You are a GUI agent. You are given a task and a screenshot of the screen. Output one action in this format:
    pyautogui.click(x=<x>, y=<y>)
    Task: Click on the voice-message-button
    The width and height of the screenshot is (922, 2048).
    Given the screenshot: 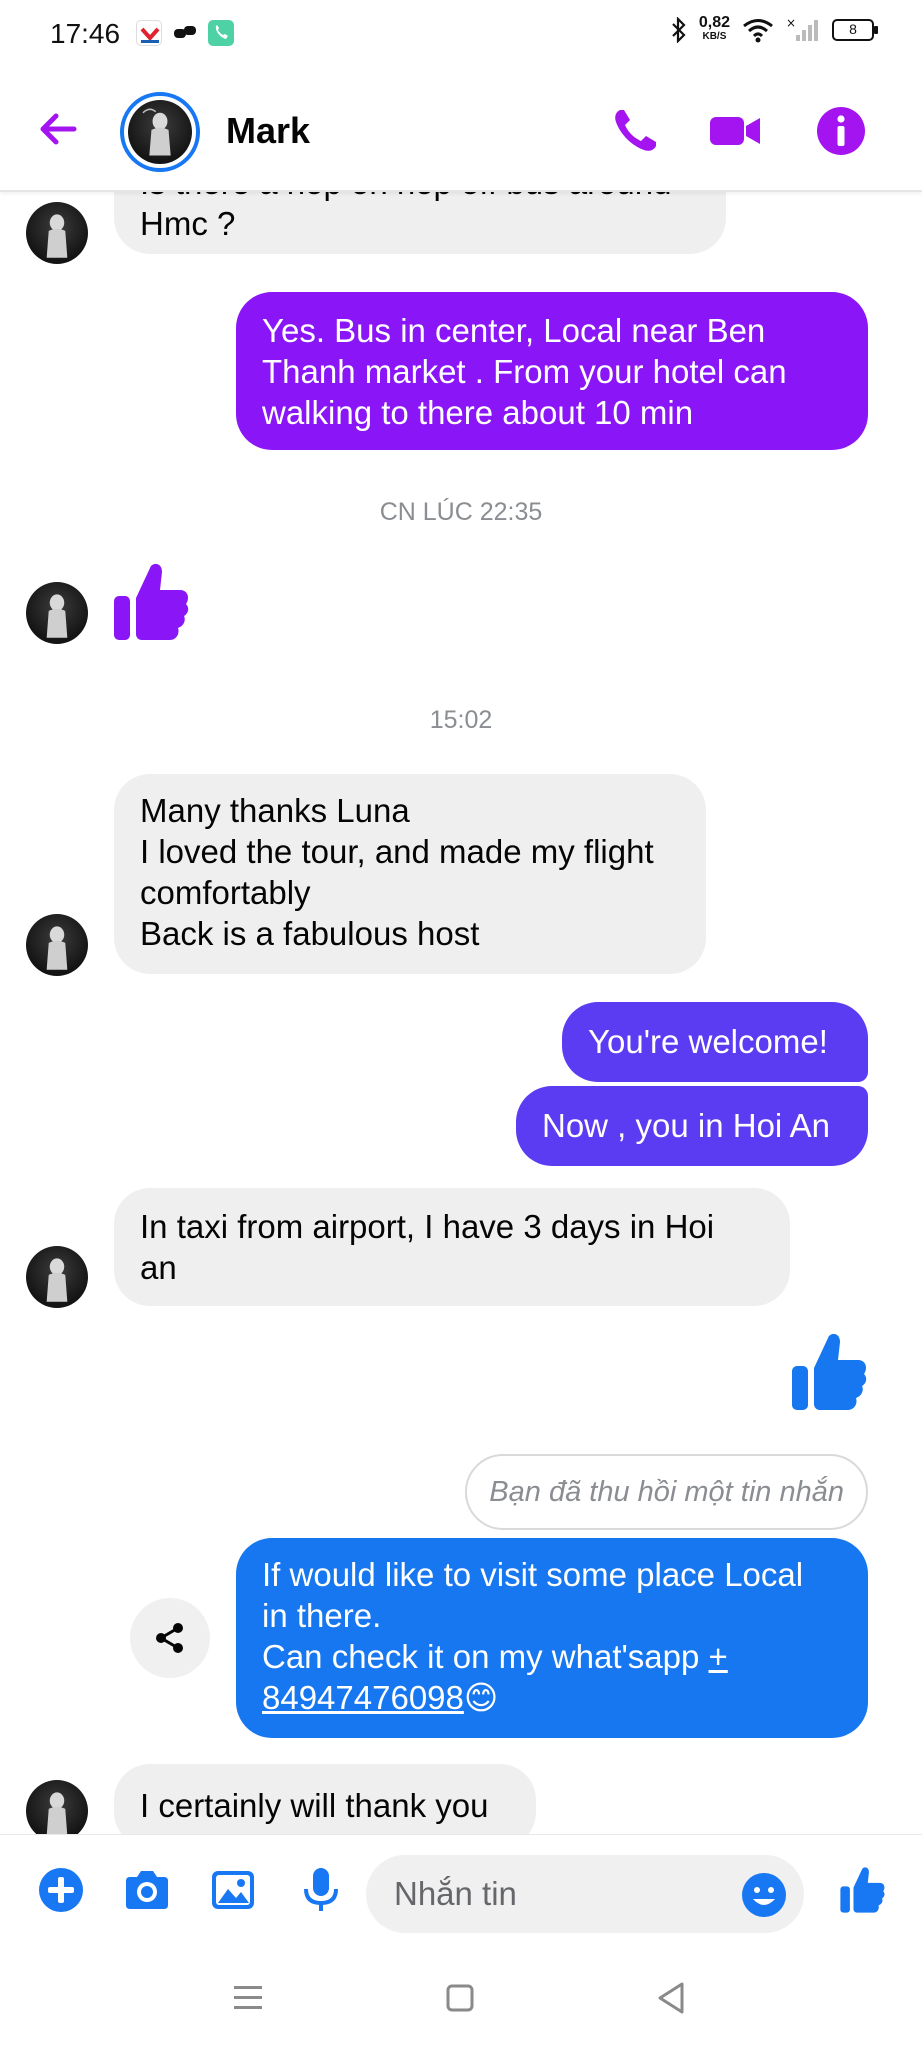 What is the action you would take?
    pyautogui.click(x=321, y=1890)
    